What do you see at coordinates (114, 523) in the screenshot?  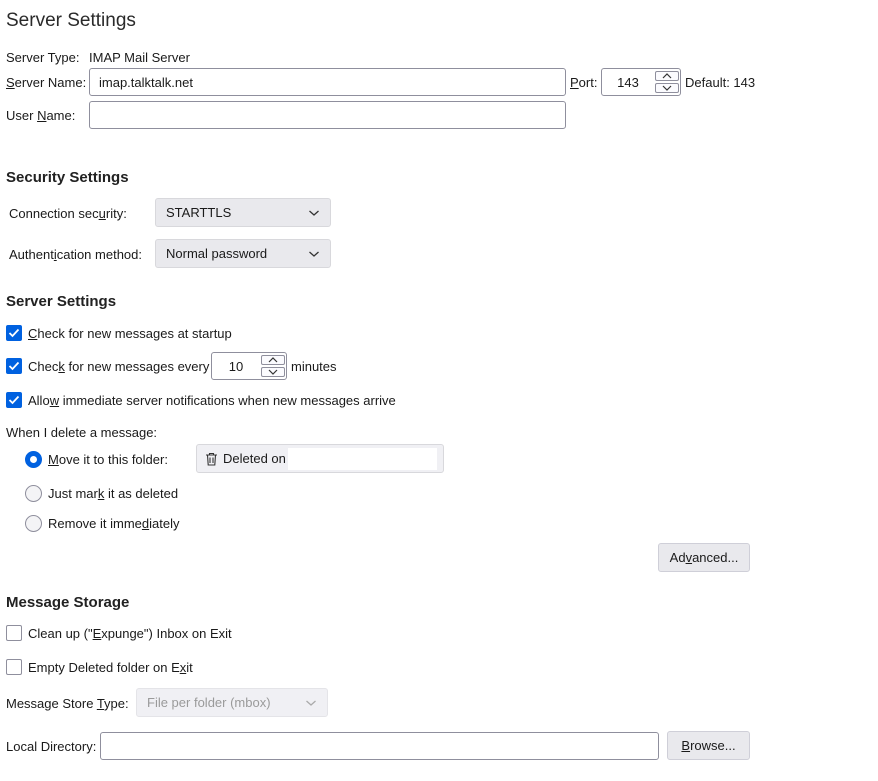 I see `remove-immediately-label: Remove it immediately` at bounding box center [114, 523].